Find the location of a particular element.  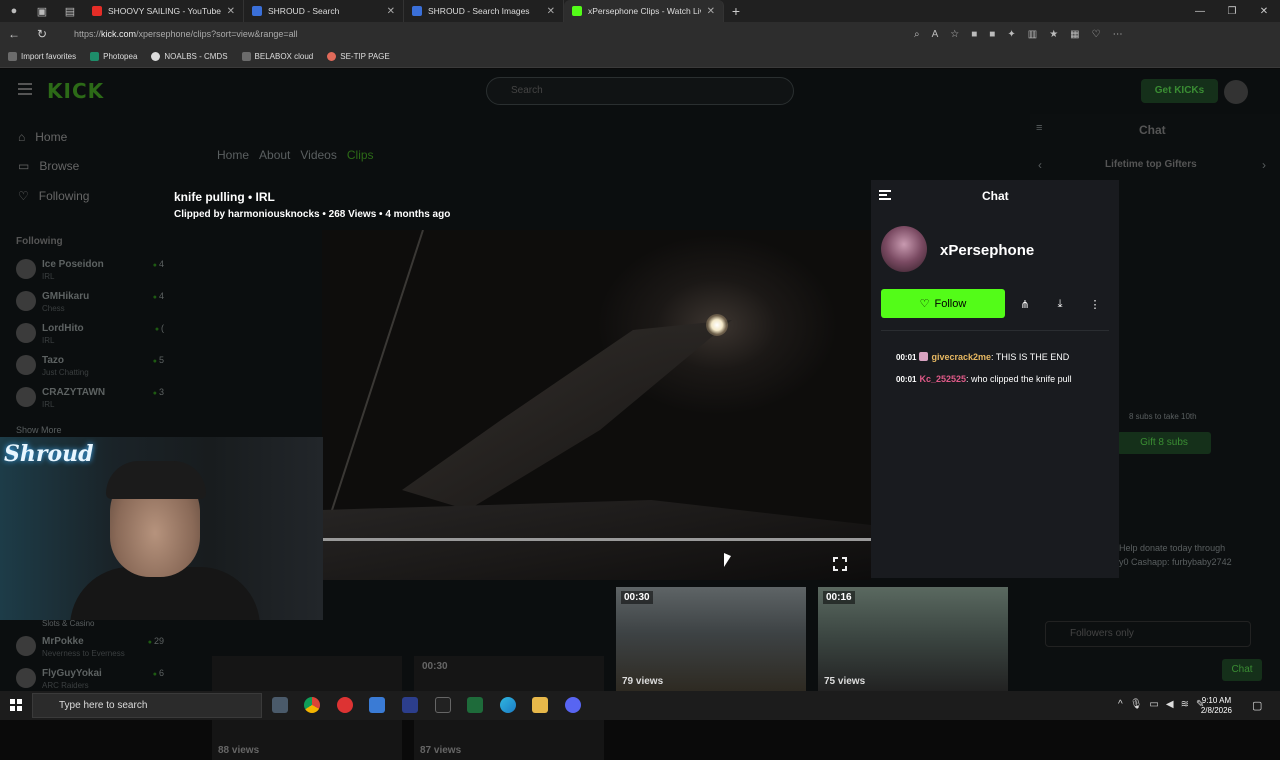

minimize-icon: — is located at coordinates (1200, 11).